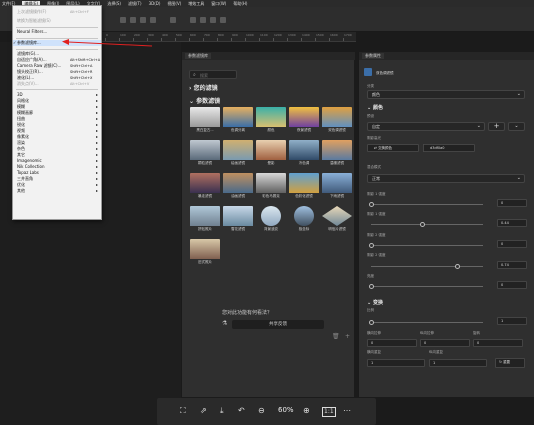 This screenshot has height=425, width=534. Describe the element at coordinates (371, 245) in the screenshot. I see `slider-3-knob` at that location.